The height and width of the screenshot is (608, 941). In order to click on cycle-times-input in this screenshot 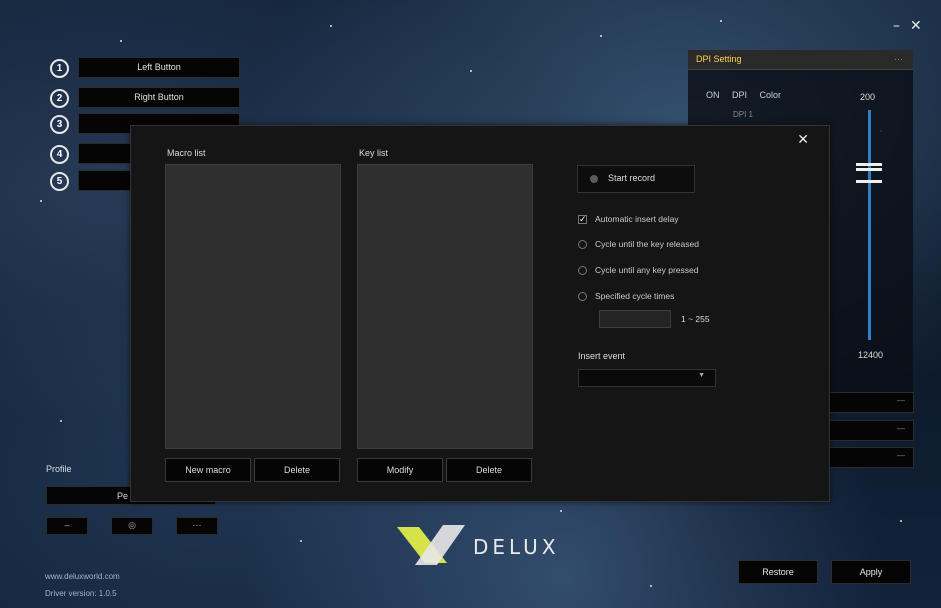, I will do `click(635, 319)`.